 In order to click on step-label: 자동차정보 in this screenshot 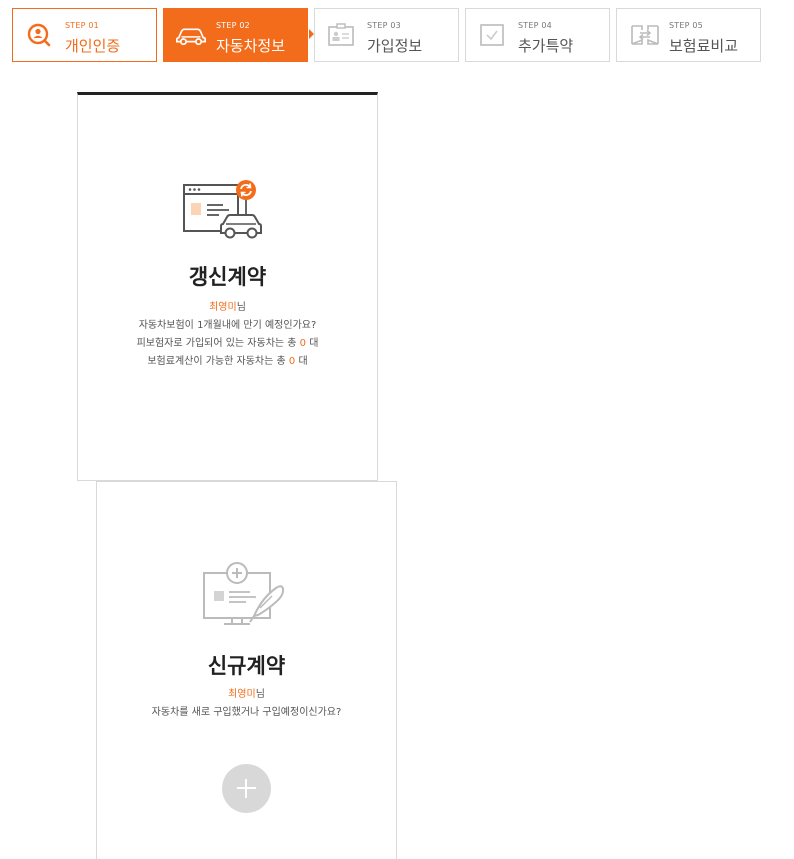, I will do `click(251, 46)`.